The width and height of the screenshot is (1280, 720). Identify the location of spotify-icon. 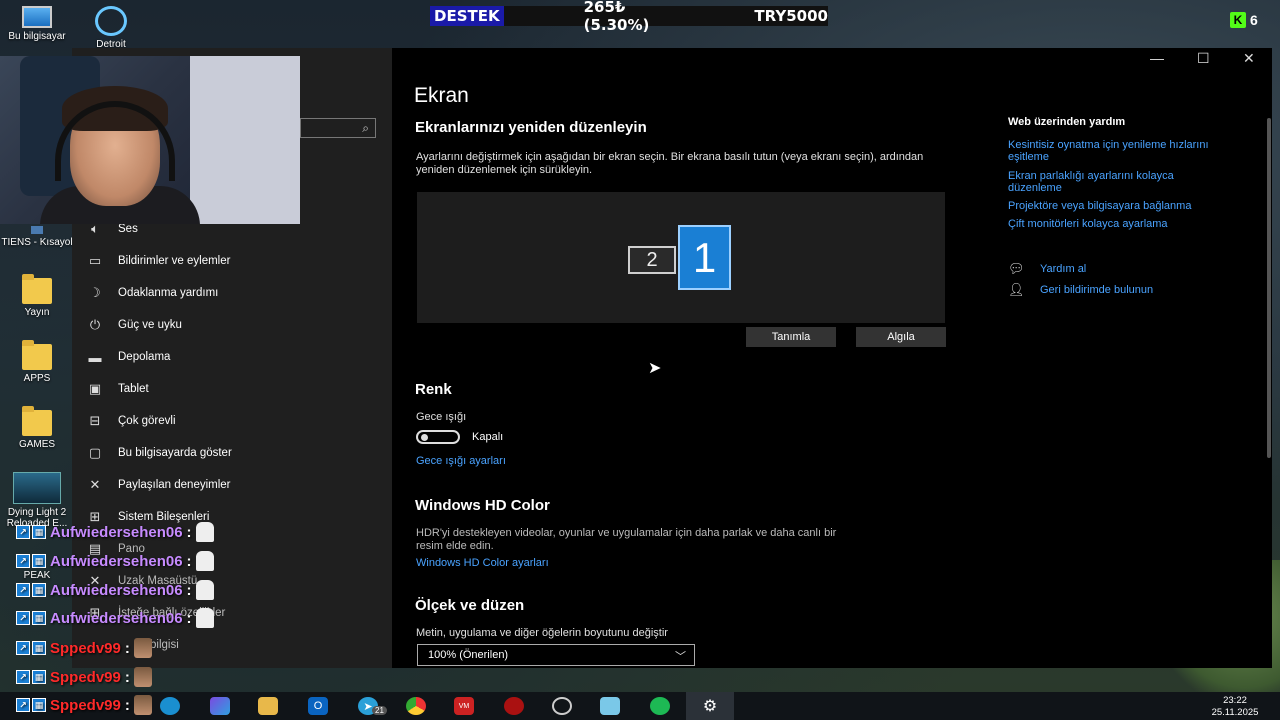
(660, 706).